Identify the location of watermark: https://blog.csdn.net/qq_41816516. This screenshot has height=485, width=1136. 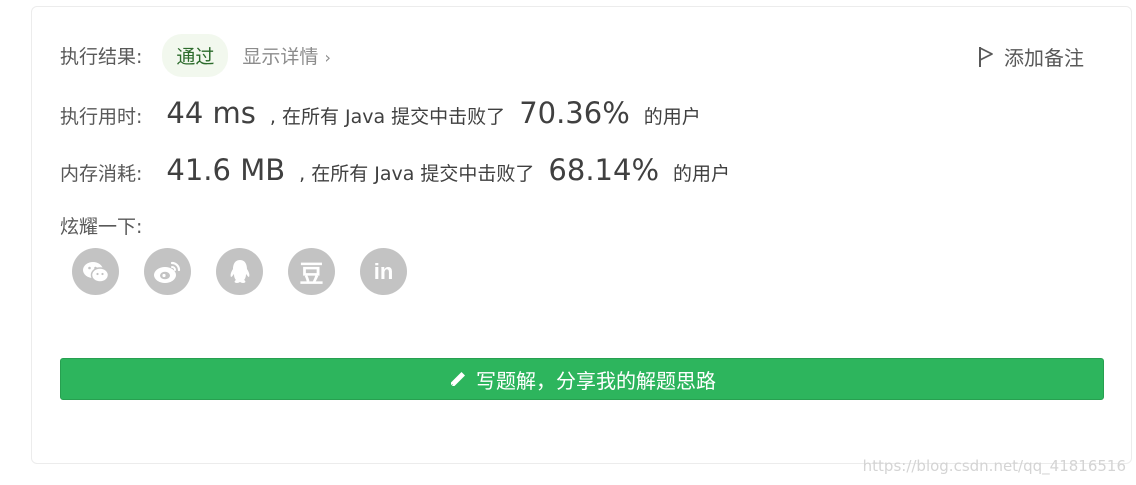
(994, 466).